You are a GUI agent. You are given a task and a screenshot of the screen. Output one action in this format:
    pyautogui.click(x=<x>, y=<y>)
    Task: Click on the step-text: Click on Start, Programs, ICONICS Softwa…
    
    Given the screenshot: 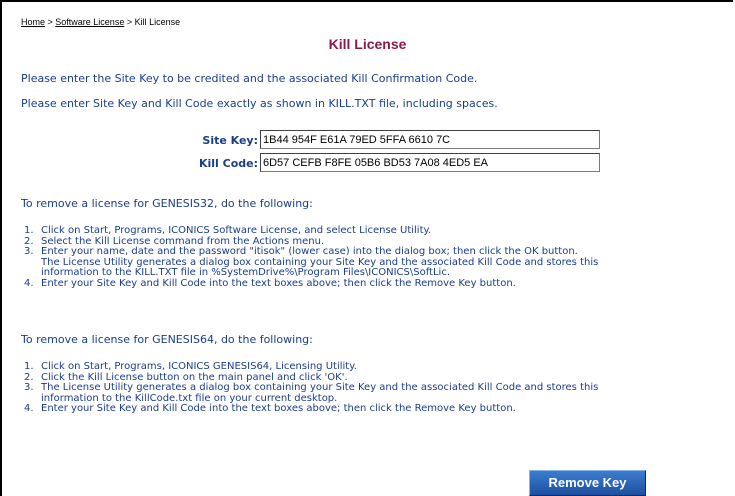 What is the action you would take?
    pyautogui.click(x=236, y=230)
    